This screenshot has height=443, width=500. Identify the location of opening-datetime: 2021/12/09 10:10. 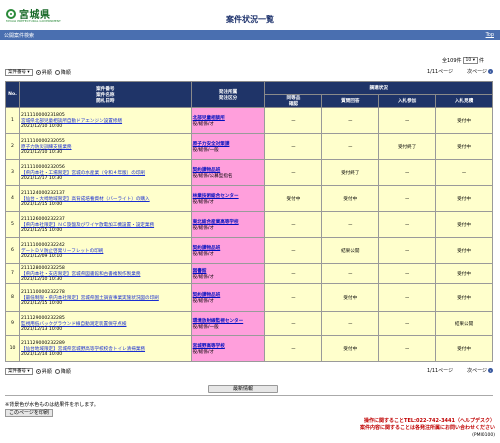
(41, 256).